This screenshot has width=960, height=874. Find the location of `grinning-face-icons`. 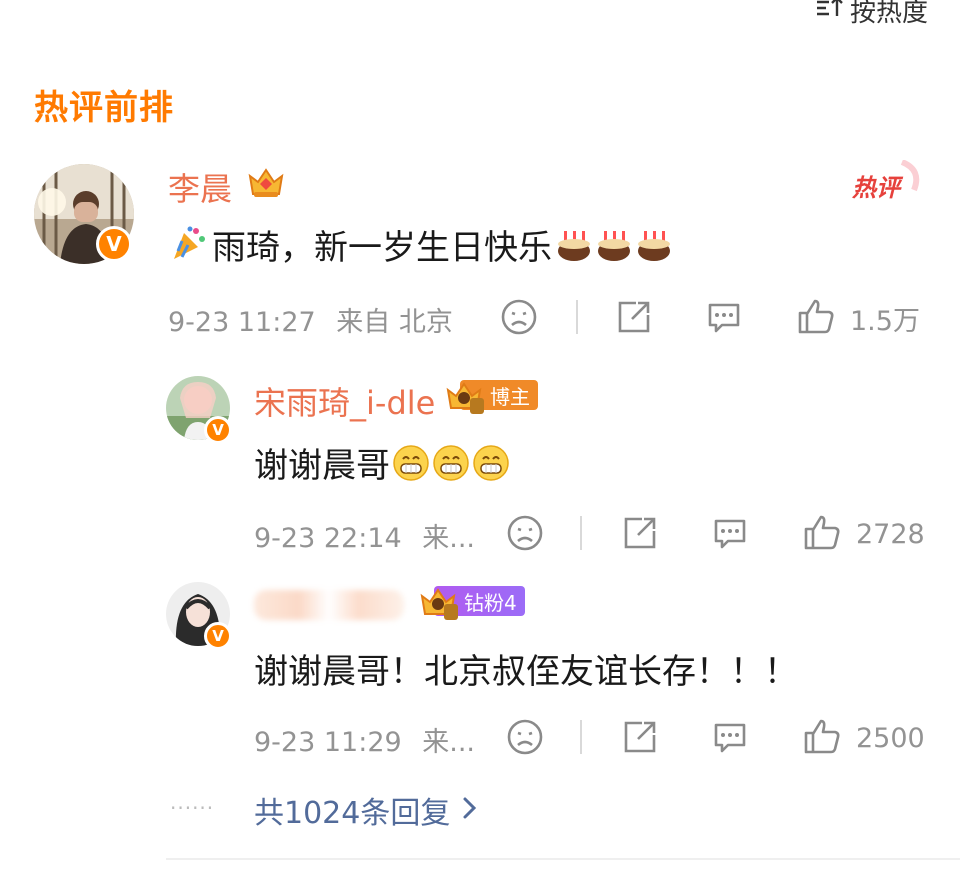

grinning-face-icons is located at coordinates (451, 463).